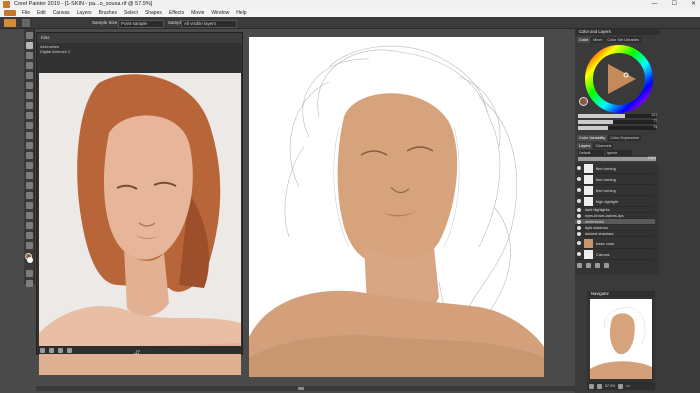  I want to click on scrollbar-thumb, so click(301, 388).